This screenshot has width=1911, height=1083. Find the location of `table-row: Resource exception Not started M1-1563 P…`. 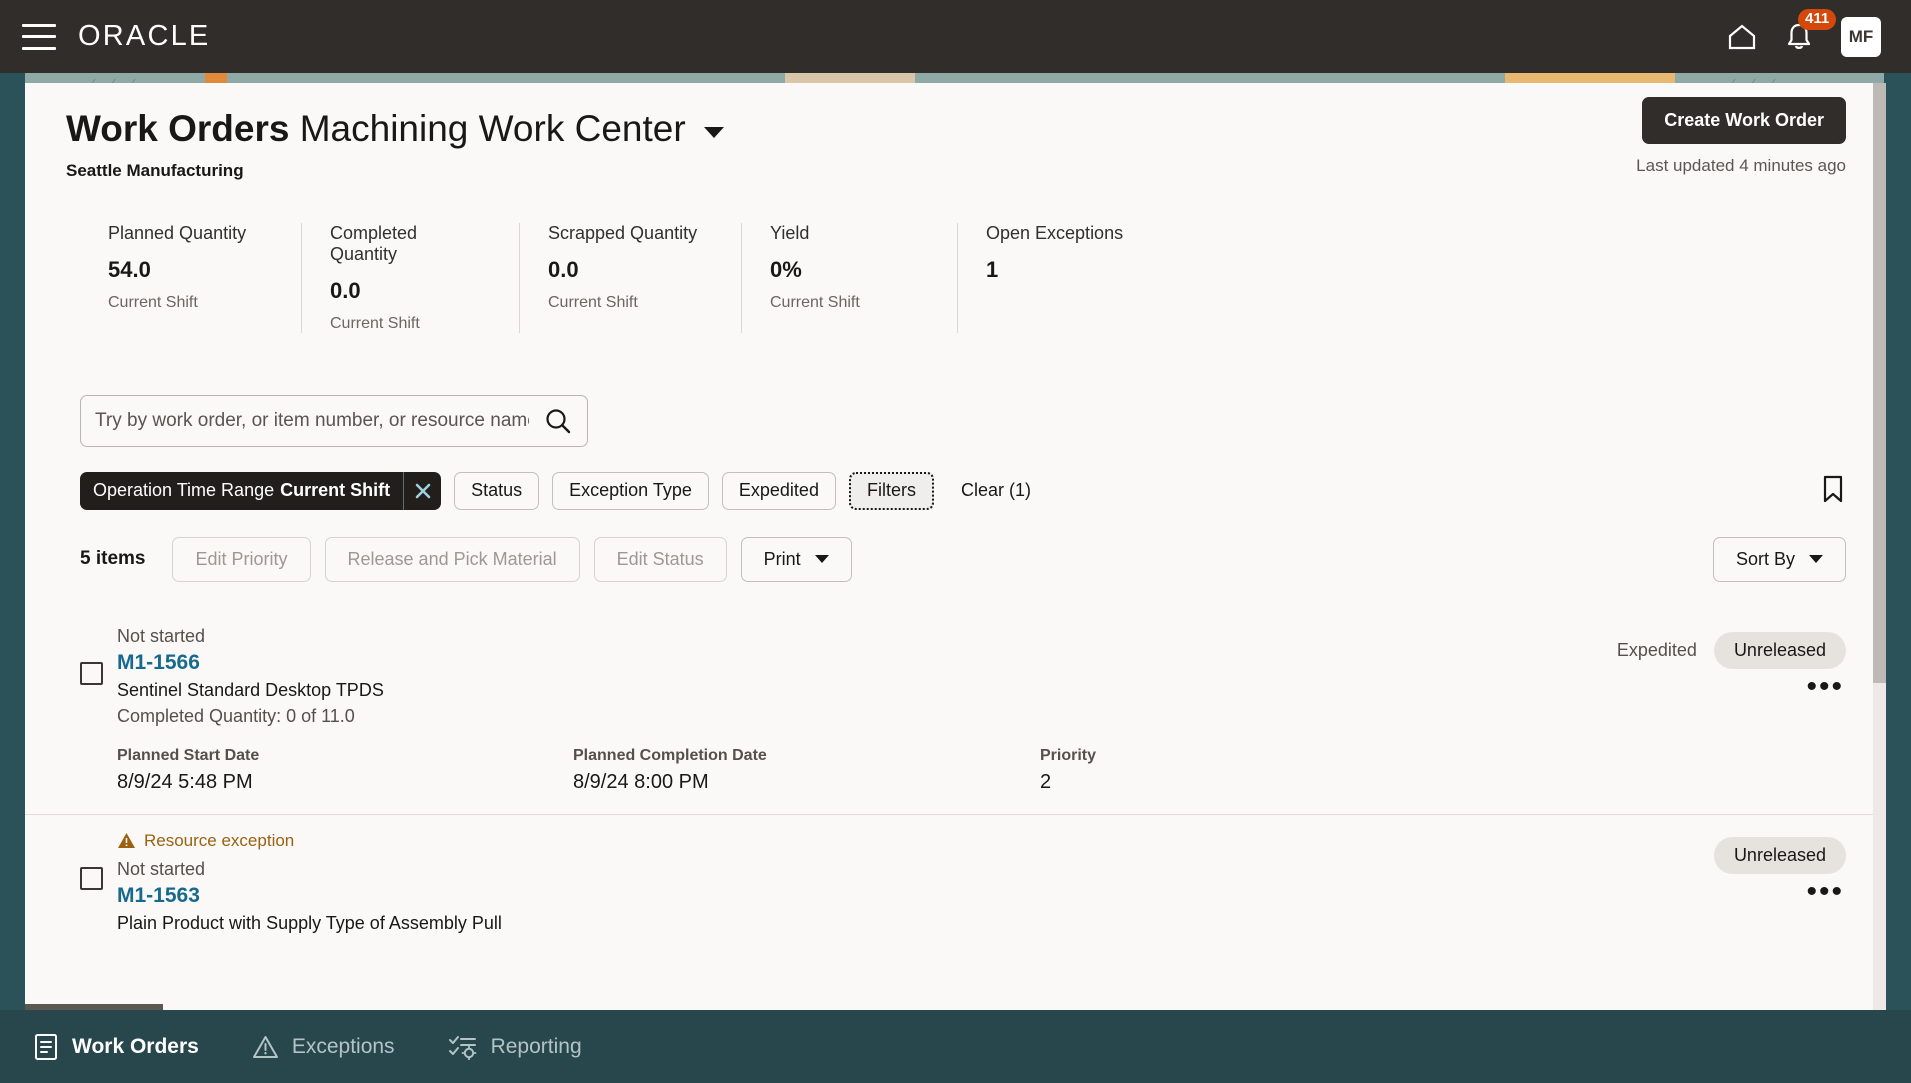

table-row: Resource exception Not started M1-1563 P… is located at coordinates (954, 883).